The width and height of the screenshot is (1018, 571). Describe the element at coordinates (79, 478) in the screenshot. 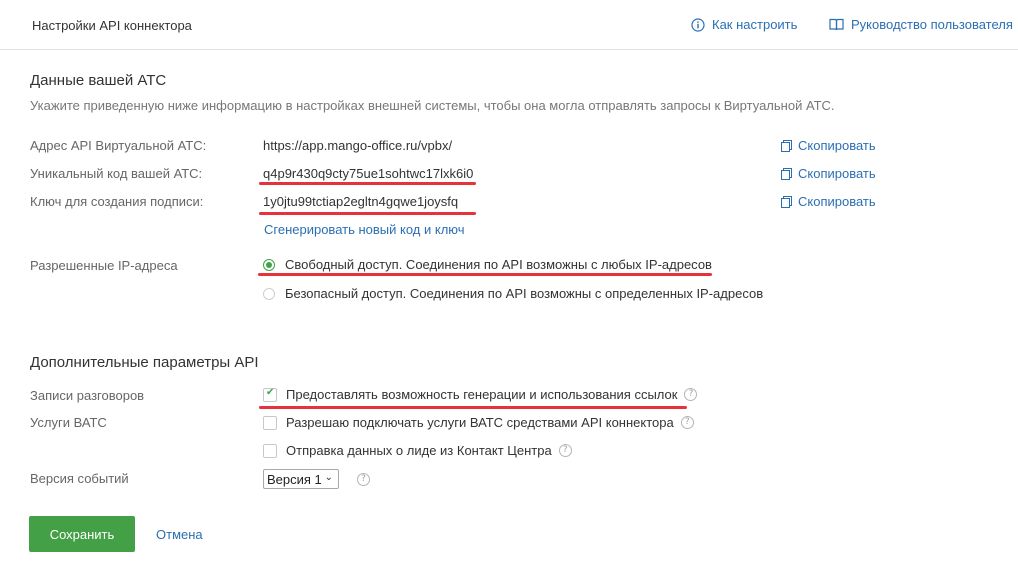

I see `events-version-label: Версия событий` at that location.